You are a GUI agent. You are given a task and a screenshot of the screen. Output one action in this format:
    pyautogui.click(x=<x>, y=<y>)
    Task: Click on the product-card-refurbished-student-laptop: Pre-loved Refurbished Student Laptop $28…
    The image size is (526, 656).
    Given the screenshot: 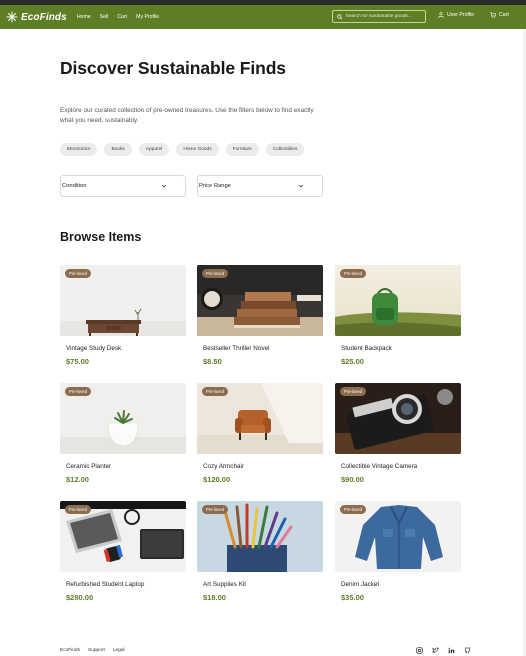 What is the action you would take?
    pyautogui.click(x=123, y=554)
    